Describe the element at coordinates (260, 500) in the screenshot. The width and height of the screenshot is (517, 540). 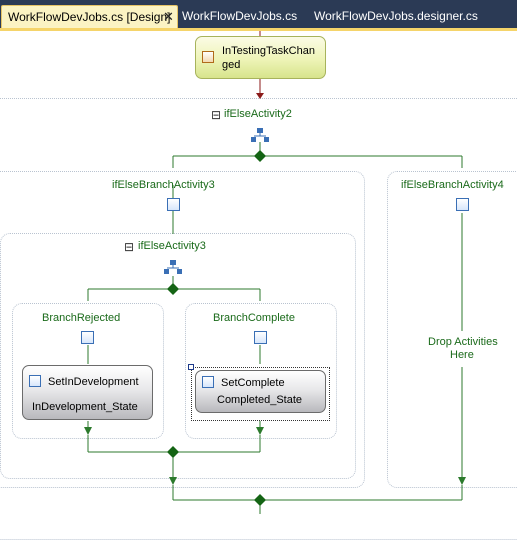
I see `outer-merge-diamond` at that location.